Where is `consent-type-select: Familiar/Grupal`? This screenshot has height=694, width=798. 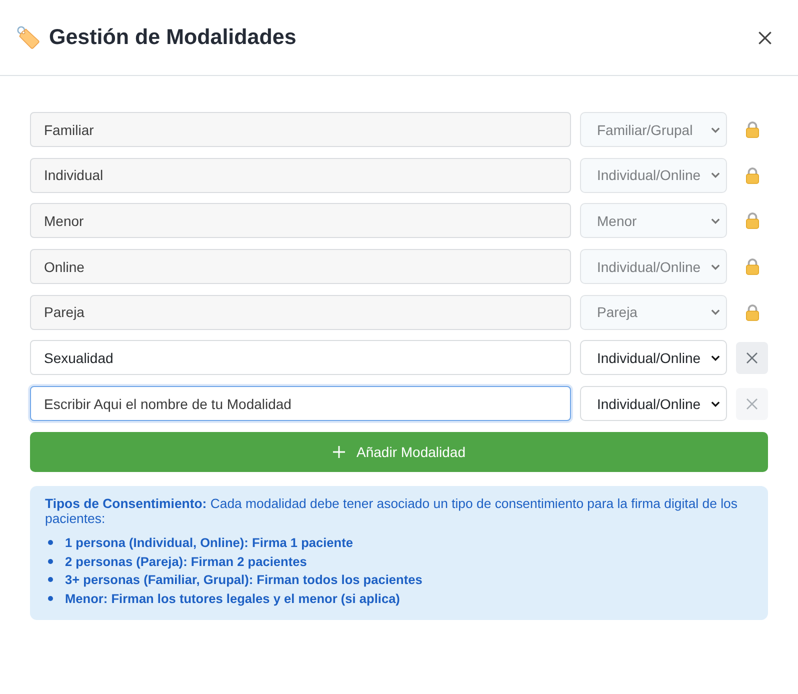 consent-type-select: Familiar/Grupal is located at coordinates (653, 129).